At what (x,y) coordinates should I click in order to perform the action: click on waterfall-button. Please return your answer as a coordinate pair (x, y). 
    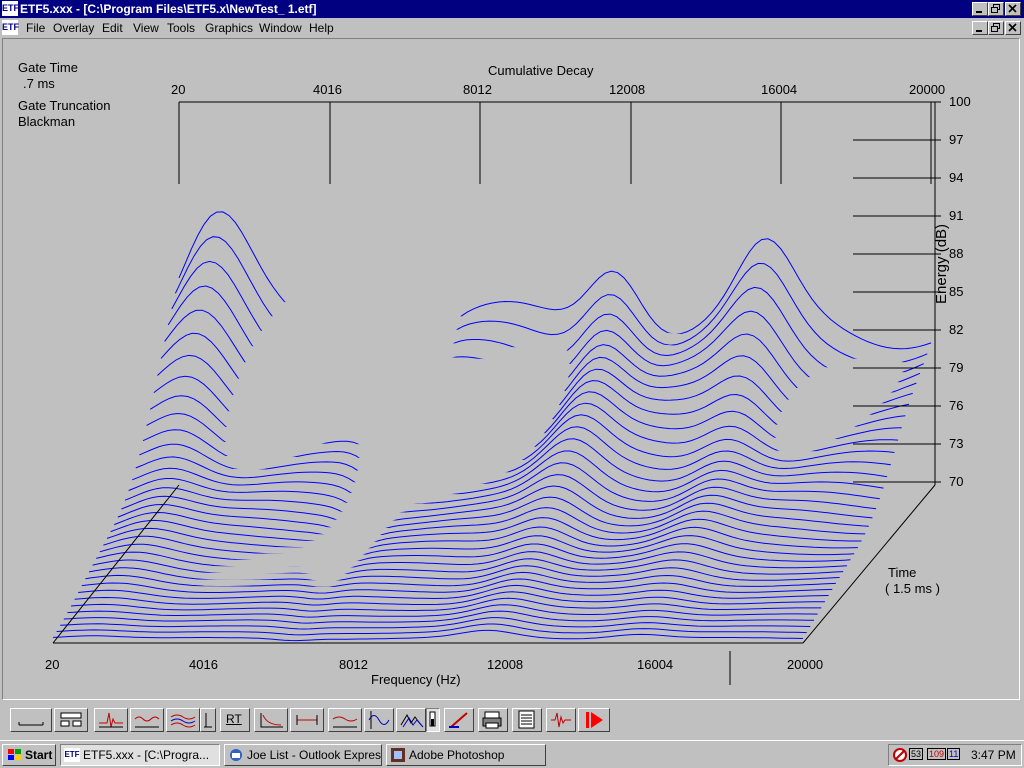
    Looking at the image, I should click on (411, 720).